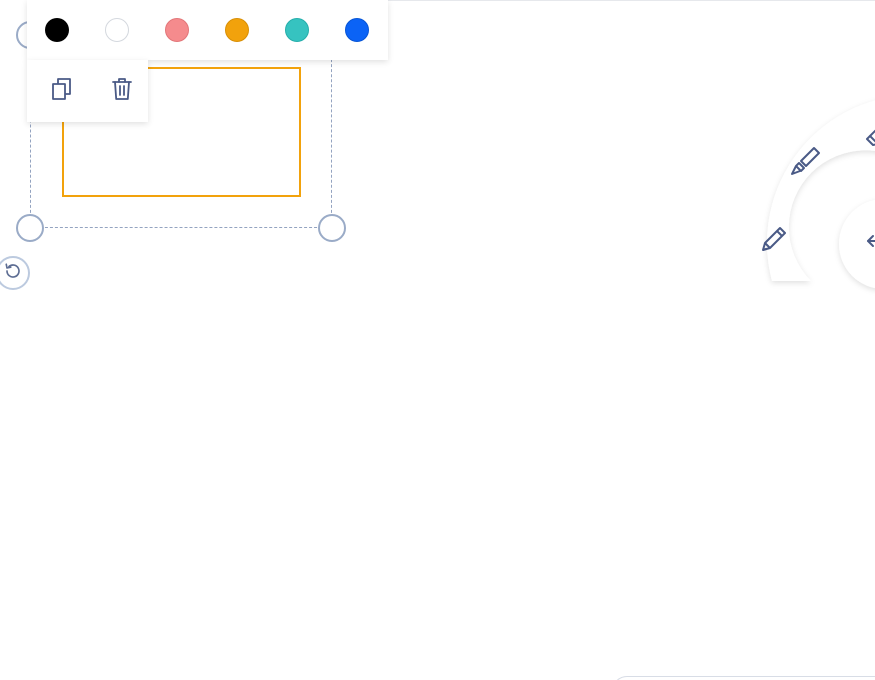 The width and height of the screenshot is (875, 680). Describe the element at coordinates (868, 243) in the screenshot. I see `arrow-left-icon` at that location.